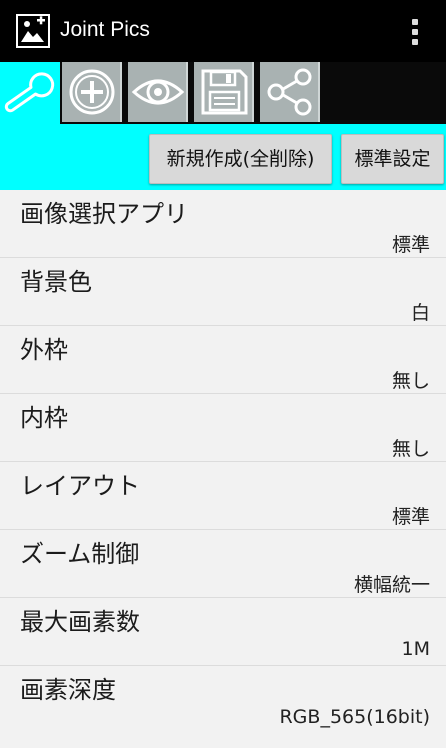 The image size is (446, 748). I want to click on setting-max-pixels: 最大画素数 1M, so click(223, 632).